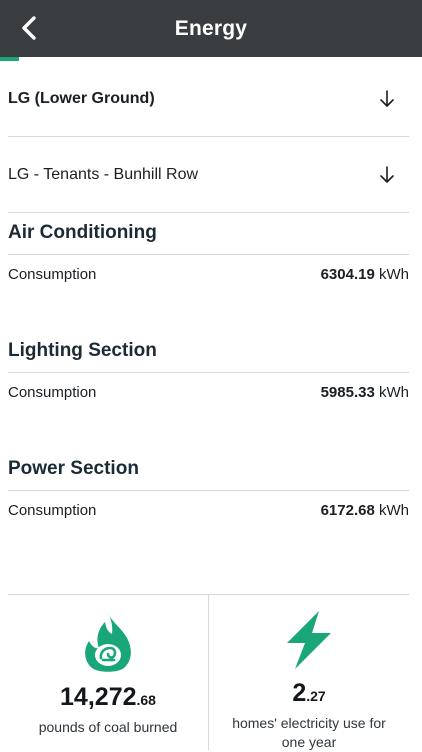 The image size is (422, 752). What do you see at coordinates (347, 392) in the screenshot?
I see `value-number: 5985.33` at bounding box center [347, 392].